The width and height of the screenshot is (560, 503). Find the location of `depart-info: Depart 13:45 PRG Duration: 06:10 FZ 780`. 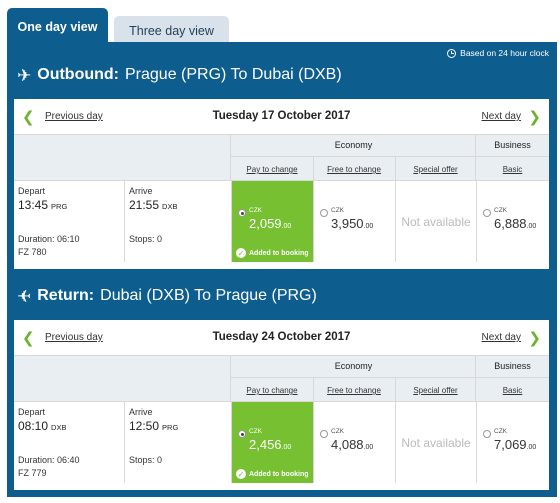

depart-info: Depart 13:45 PRG Duration: 06:10 FZ 780 is located at coordinates (68, 221).